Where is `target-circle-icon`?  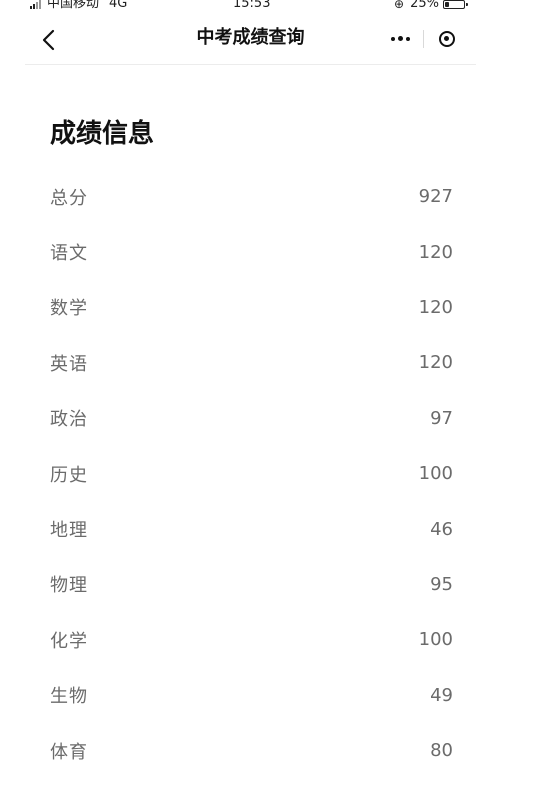 target-circle-icon is located at coordinates (446, 38).